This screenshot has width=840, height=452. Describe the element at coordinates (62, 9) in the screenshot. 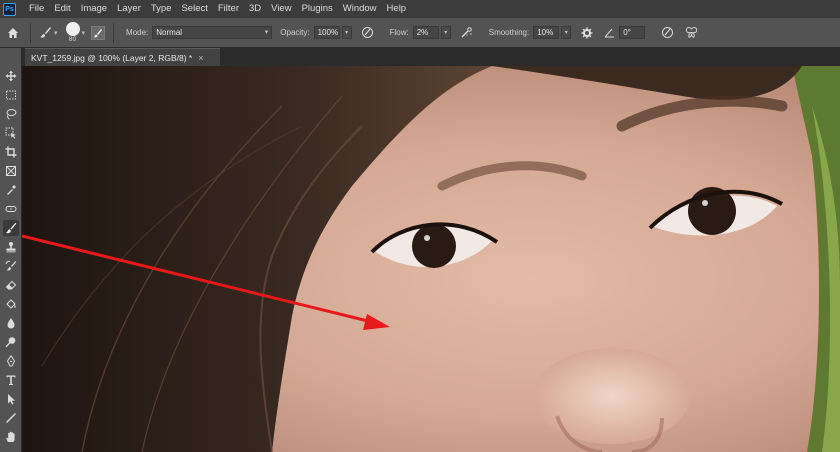

I see `menu-edit: Edit` at that location.